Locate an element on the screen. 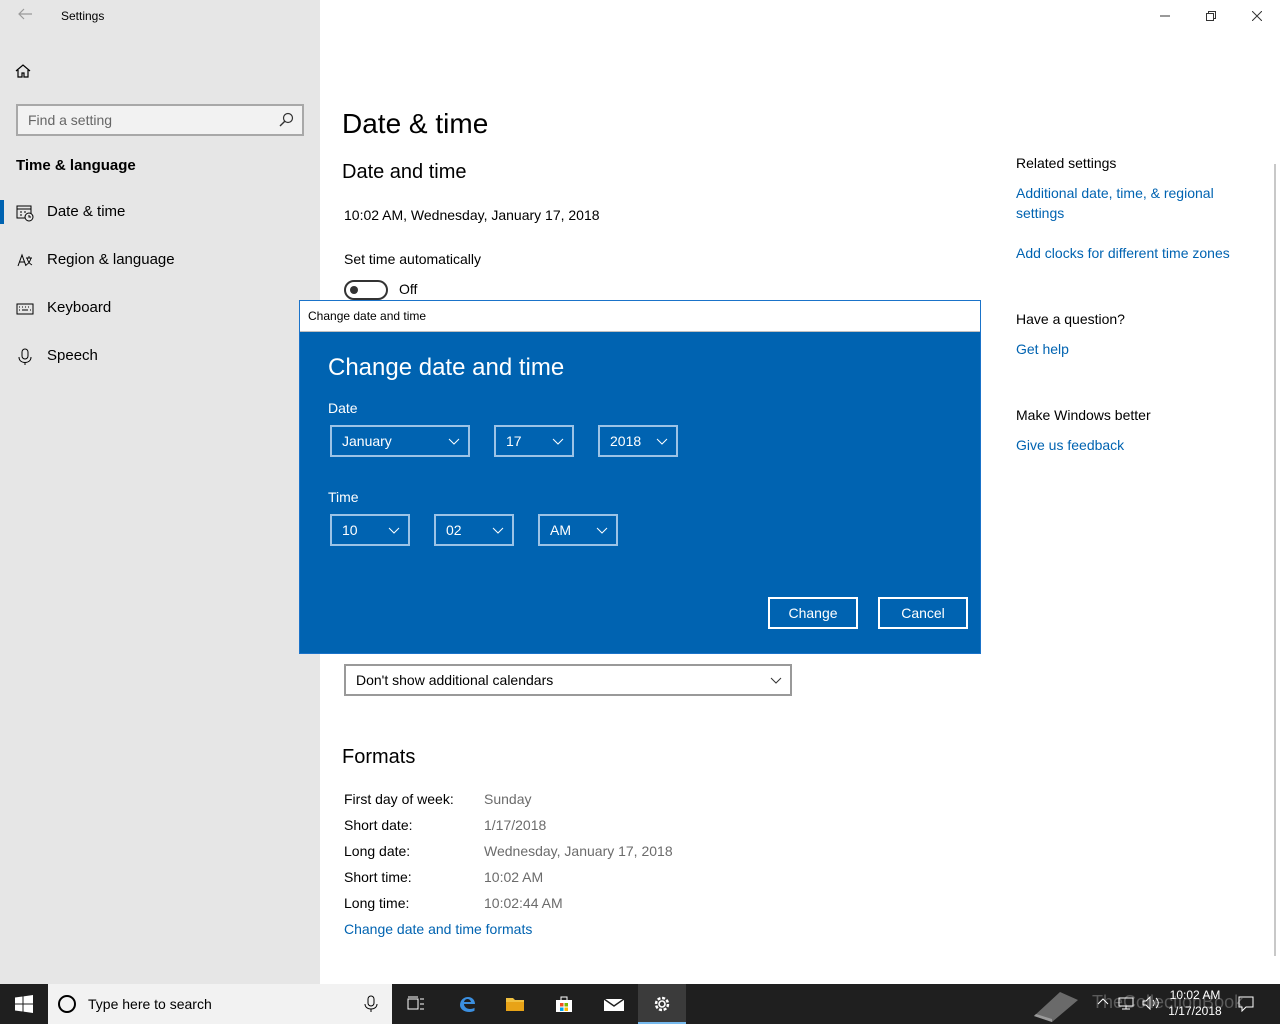 This screenshot has width=1280, height=1024. mail-icon is located at coordinates (614, 1004).